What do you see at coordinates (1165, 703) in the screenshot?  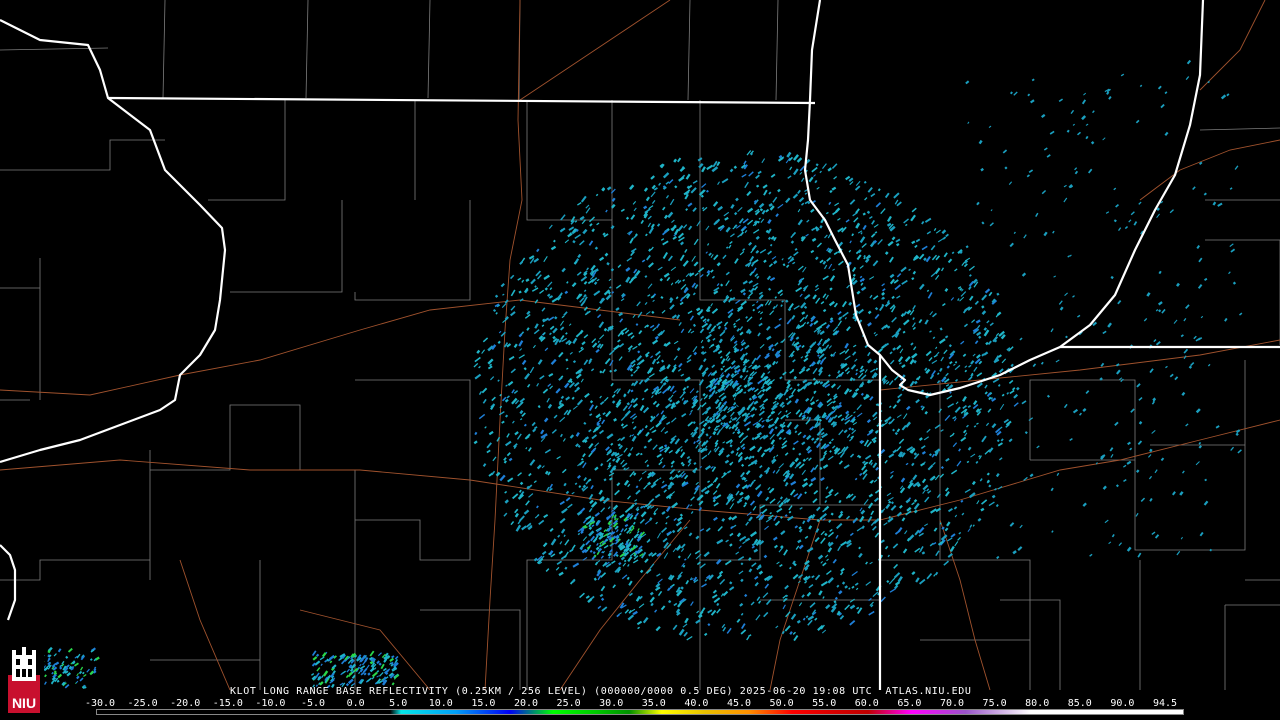 I see `scale-label: 94.5` at bounding box center [1165, 703].